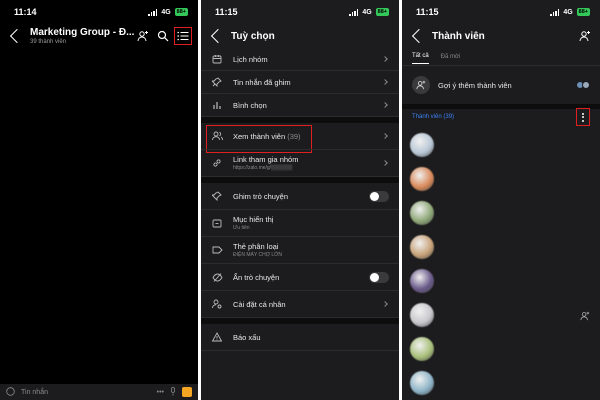 Image resolution: width=600 pixels, height=400 pixels. I want to click on page-title: Thành viên, so click(458, 36).